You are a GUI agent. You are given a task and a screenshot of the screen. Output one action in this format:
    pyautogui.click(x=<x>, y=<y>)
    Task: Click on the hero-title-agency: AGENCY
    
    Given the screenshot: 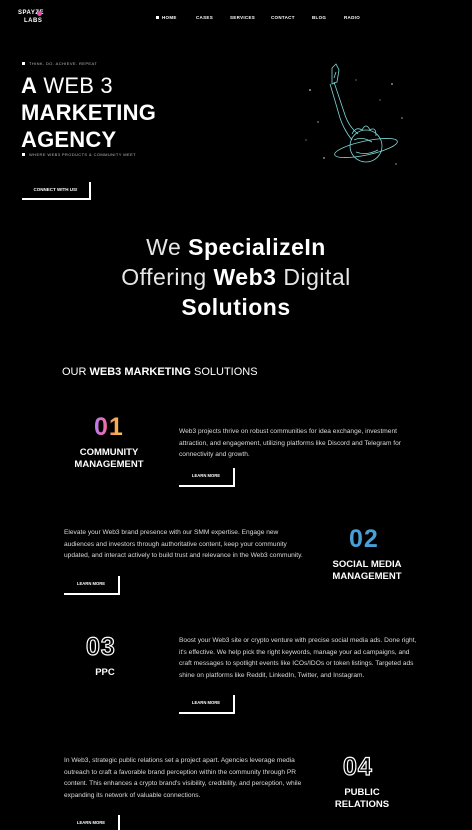 What is the action you would take?
    pyautogui.click(x=69, y=139)
    